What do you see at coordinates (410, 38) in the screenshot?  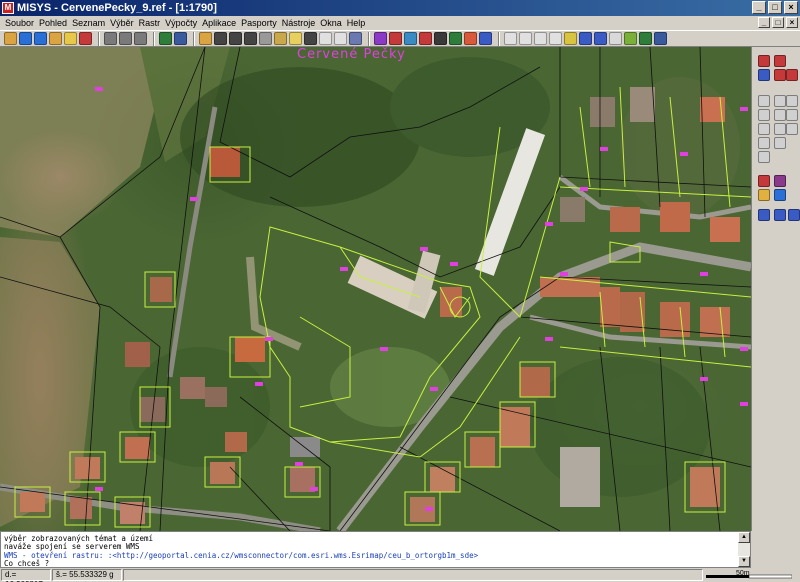 I see `measure-icon` at bounding box center [410, 38].